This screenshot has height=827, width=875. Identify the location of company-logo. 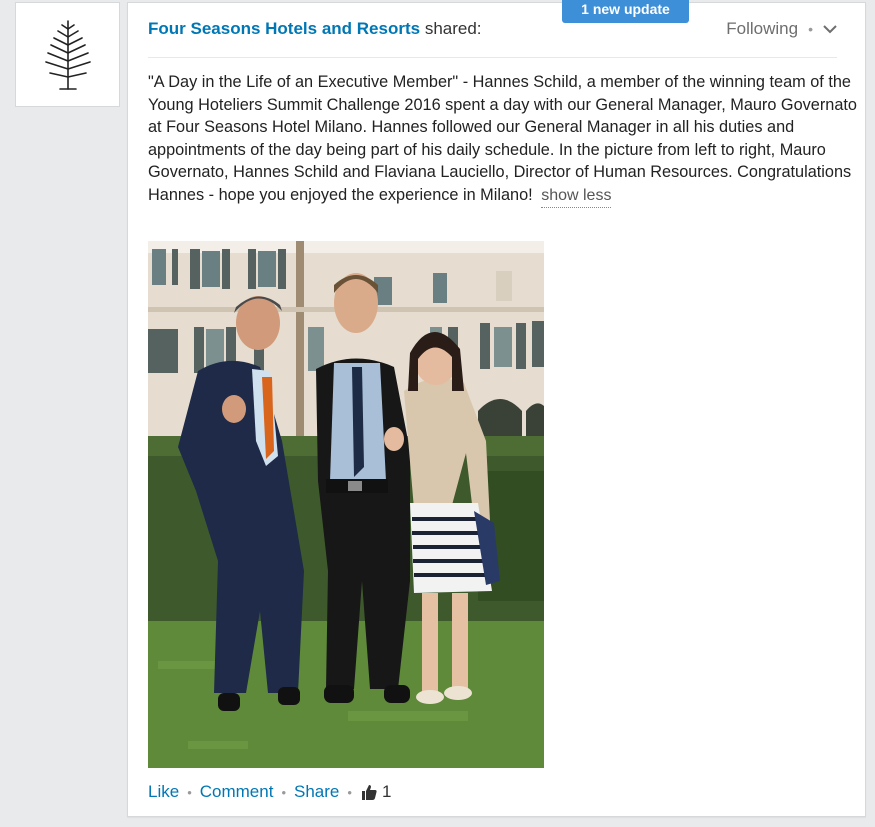
(67, 54).